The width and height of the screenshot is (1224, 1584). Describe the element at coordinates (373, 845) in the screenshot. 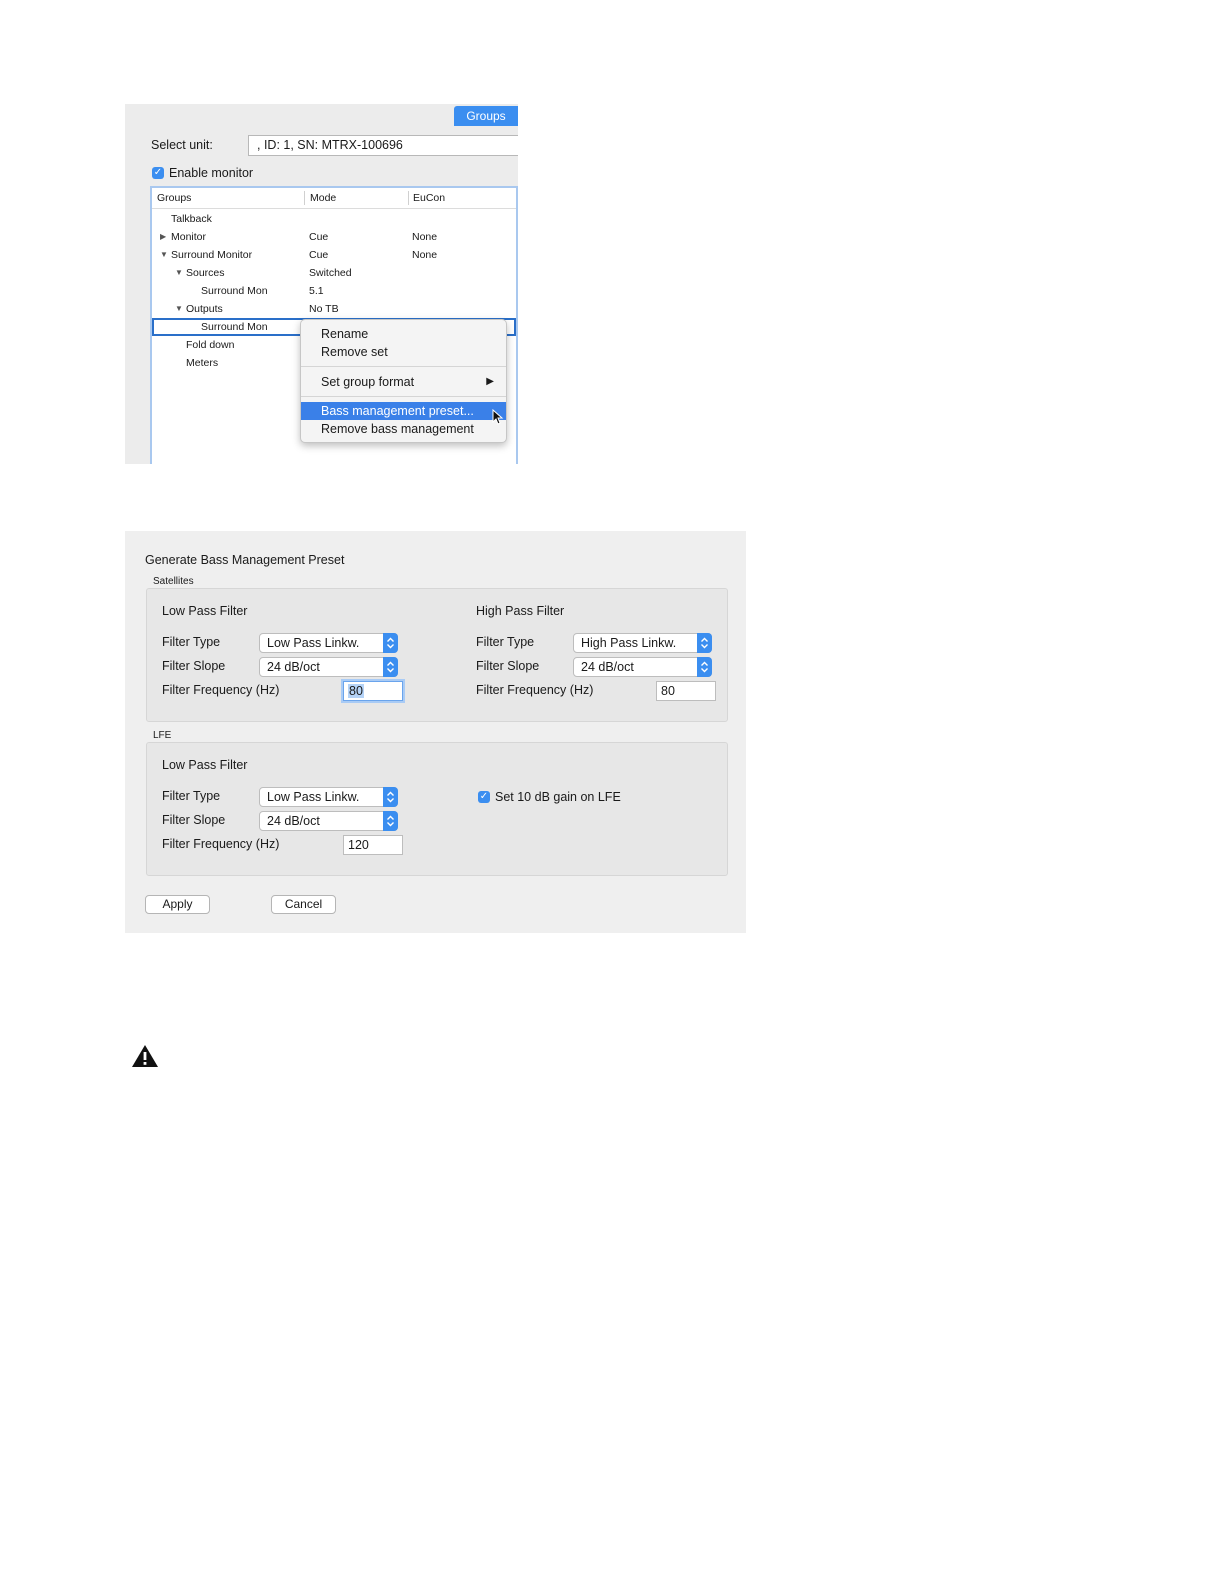

I see `lfe-lpf-freq-input: 120` at that location.